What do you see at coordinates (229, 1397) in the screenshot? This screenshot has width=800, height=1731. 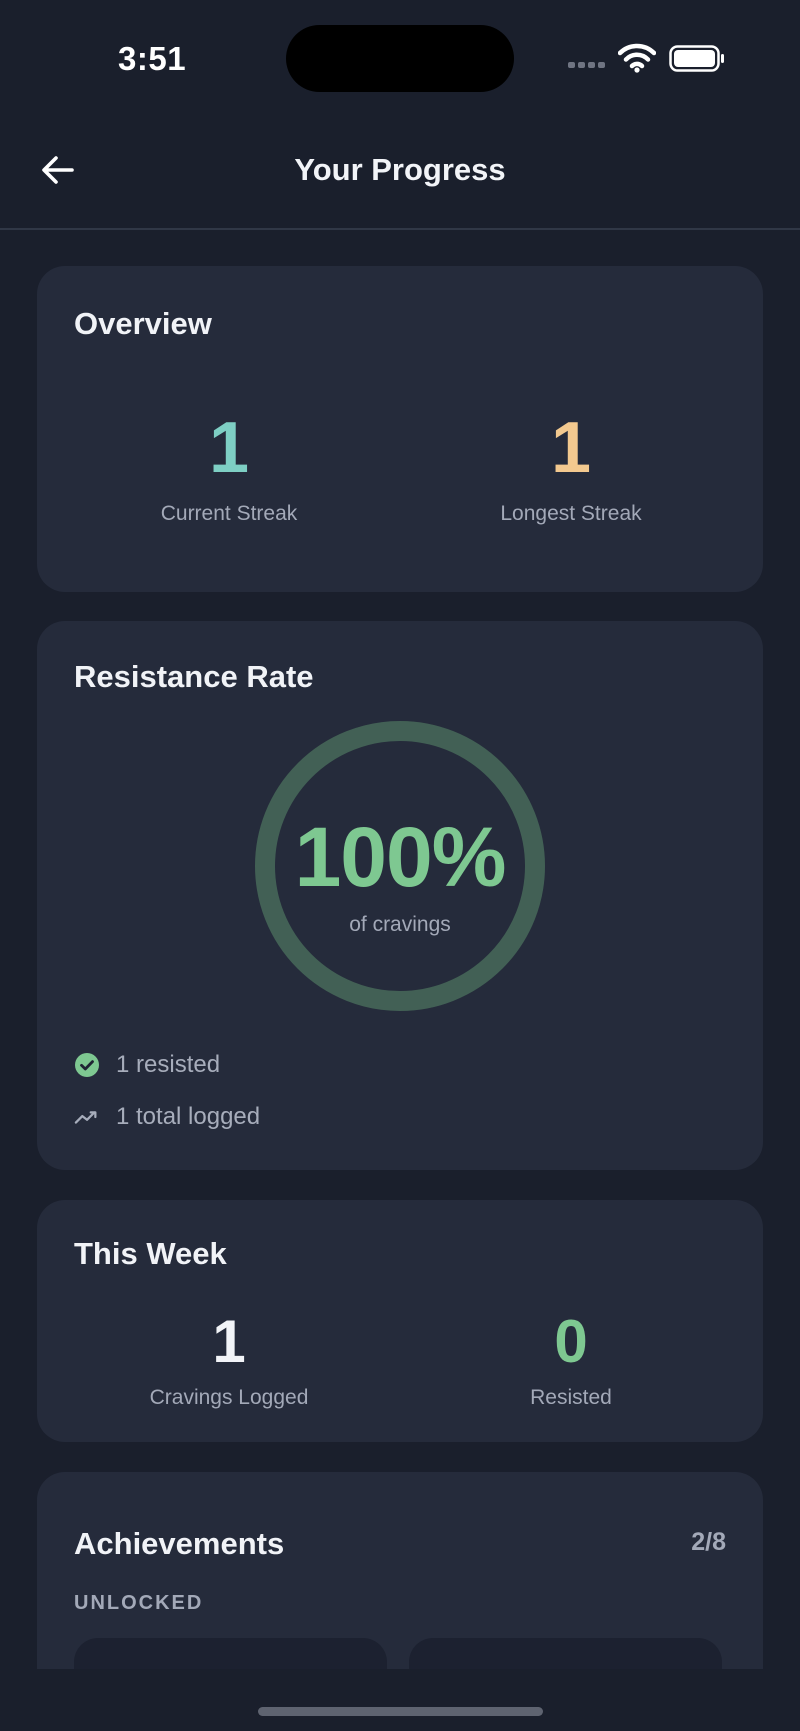 I see `cravings-logged-label: Cravings Logged` at bounding box center [229, 1397].